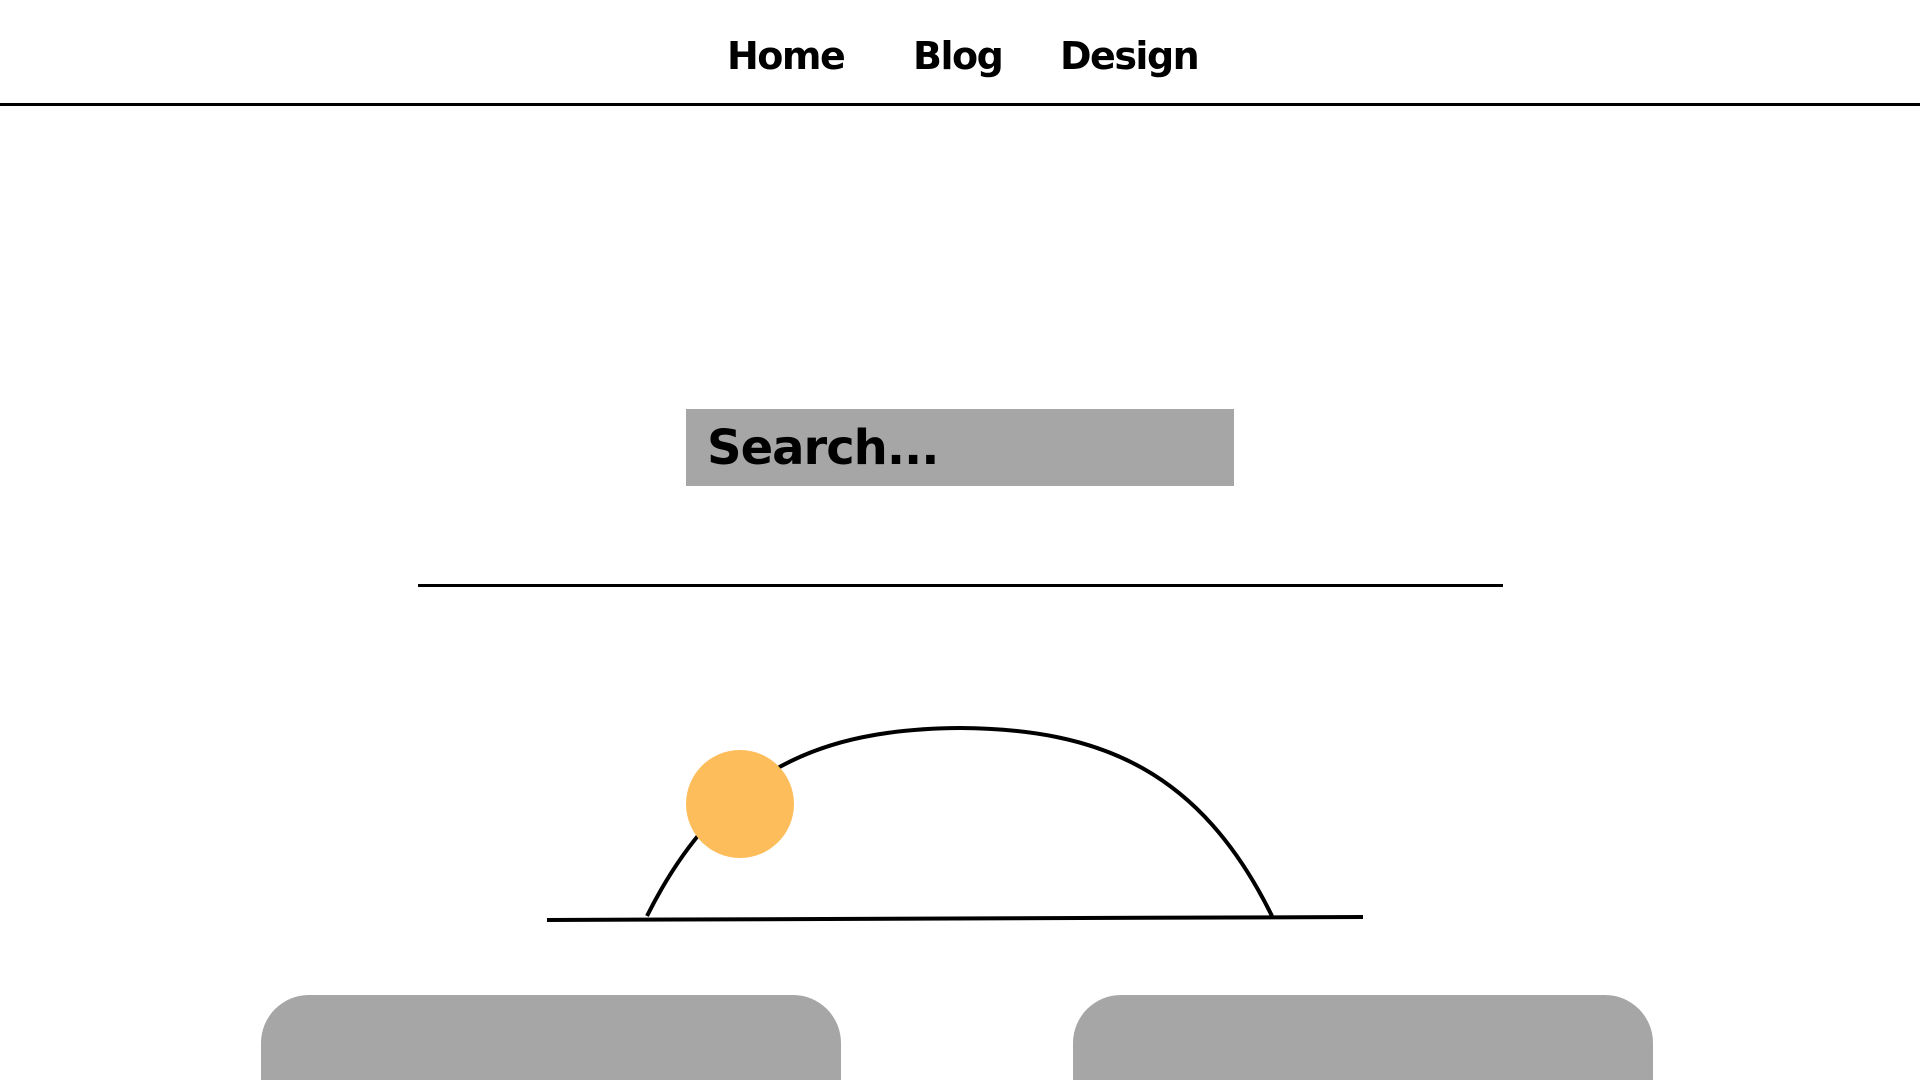 This screenshot has width=1920, height=1080. I want to click on search-input, so click(960, 447).